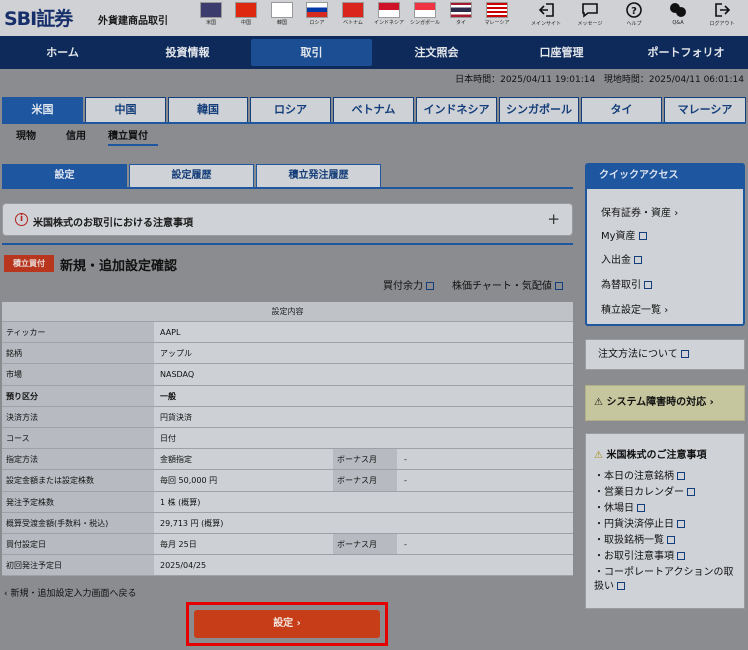 The image size is (748, 650). What do you see at coordinates (634, 18) in the screenshot?
I see `help-button: ? ヘルプ` at bounding box center [634, 18].